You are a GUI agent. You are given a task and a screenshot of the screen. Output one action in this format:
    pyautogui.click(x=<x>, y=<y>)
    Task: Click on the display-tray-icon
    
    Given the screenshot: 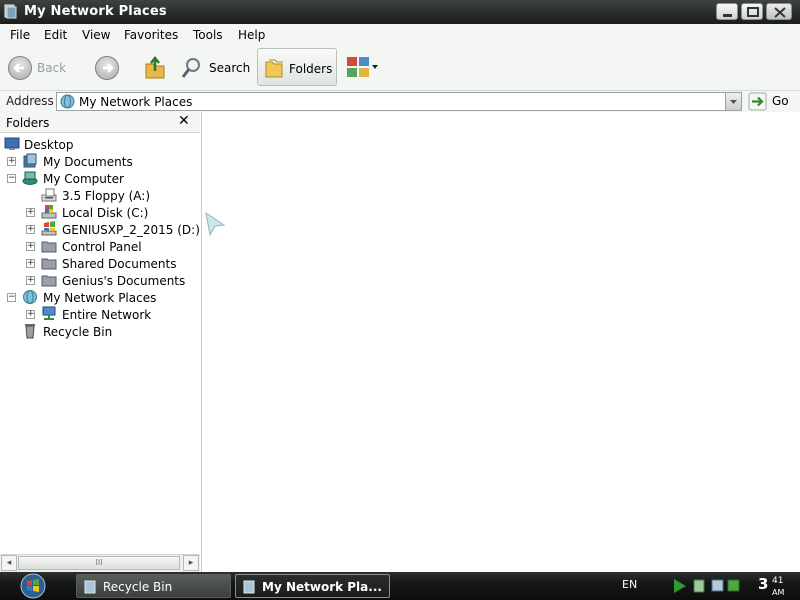 What is the action you would take?
    pyautogui.click(x=717, y=585)
    